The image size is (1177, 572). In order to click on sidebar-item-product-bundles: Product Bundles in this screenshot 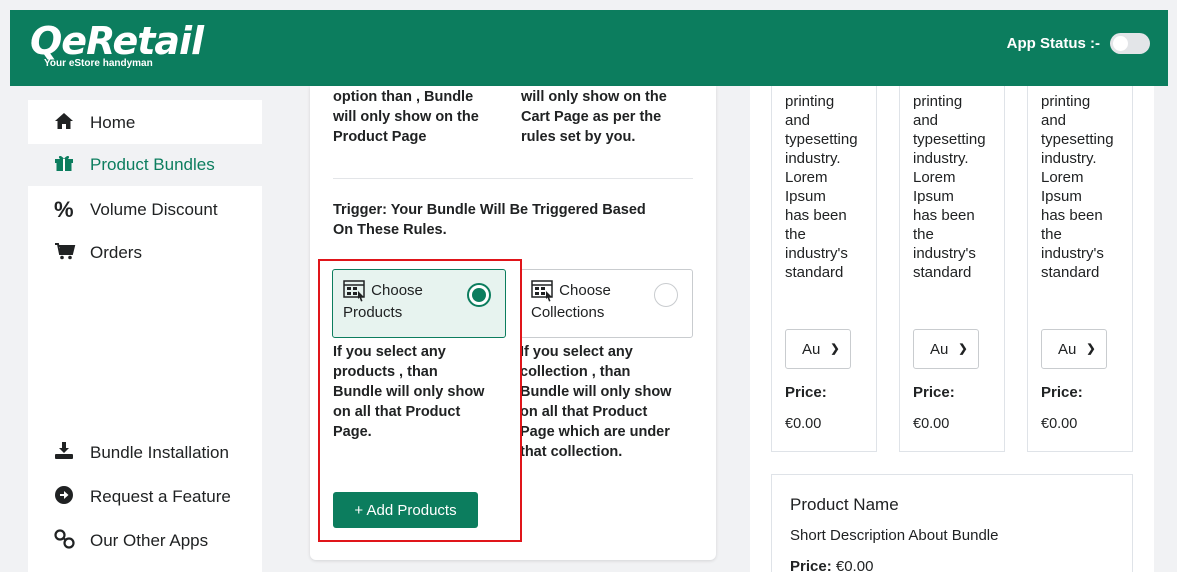, I will do `click(145, 165)`.